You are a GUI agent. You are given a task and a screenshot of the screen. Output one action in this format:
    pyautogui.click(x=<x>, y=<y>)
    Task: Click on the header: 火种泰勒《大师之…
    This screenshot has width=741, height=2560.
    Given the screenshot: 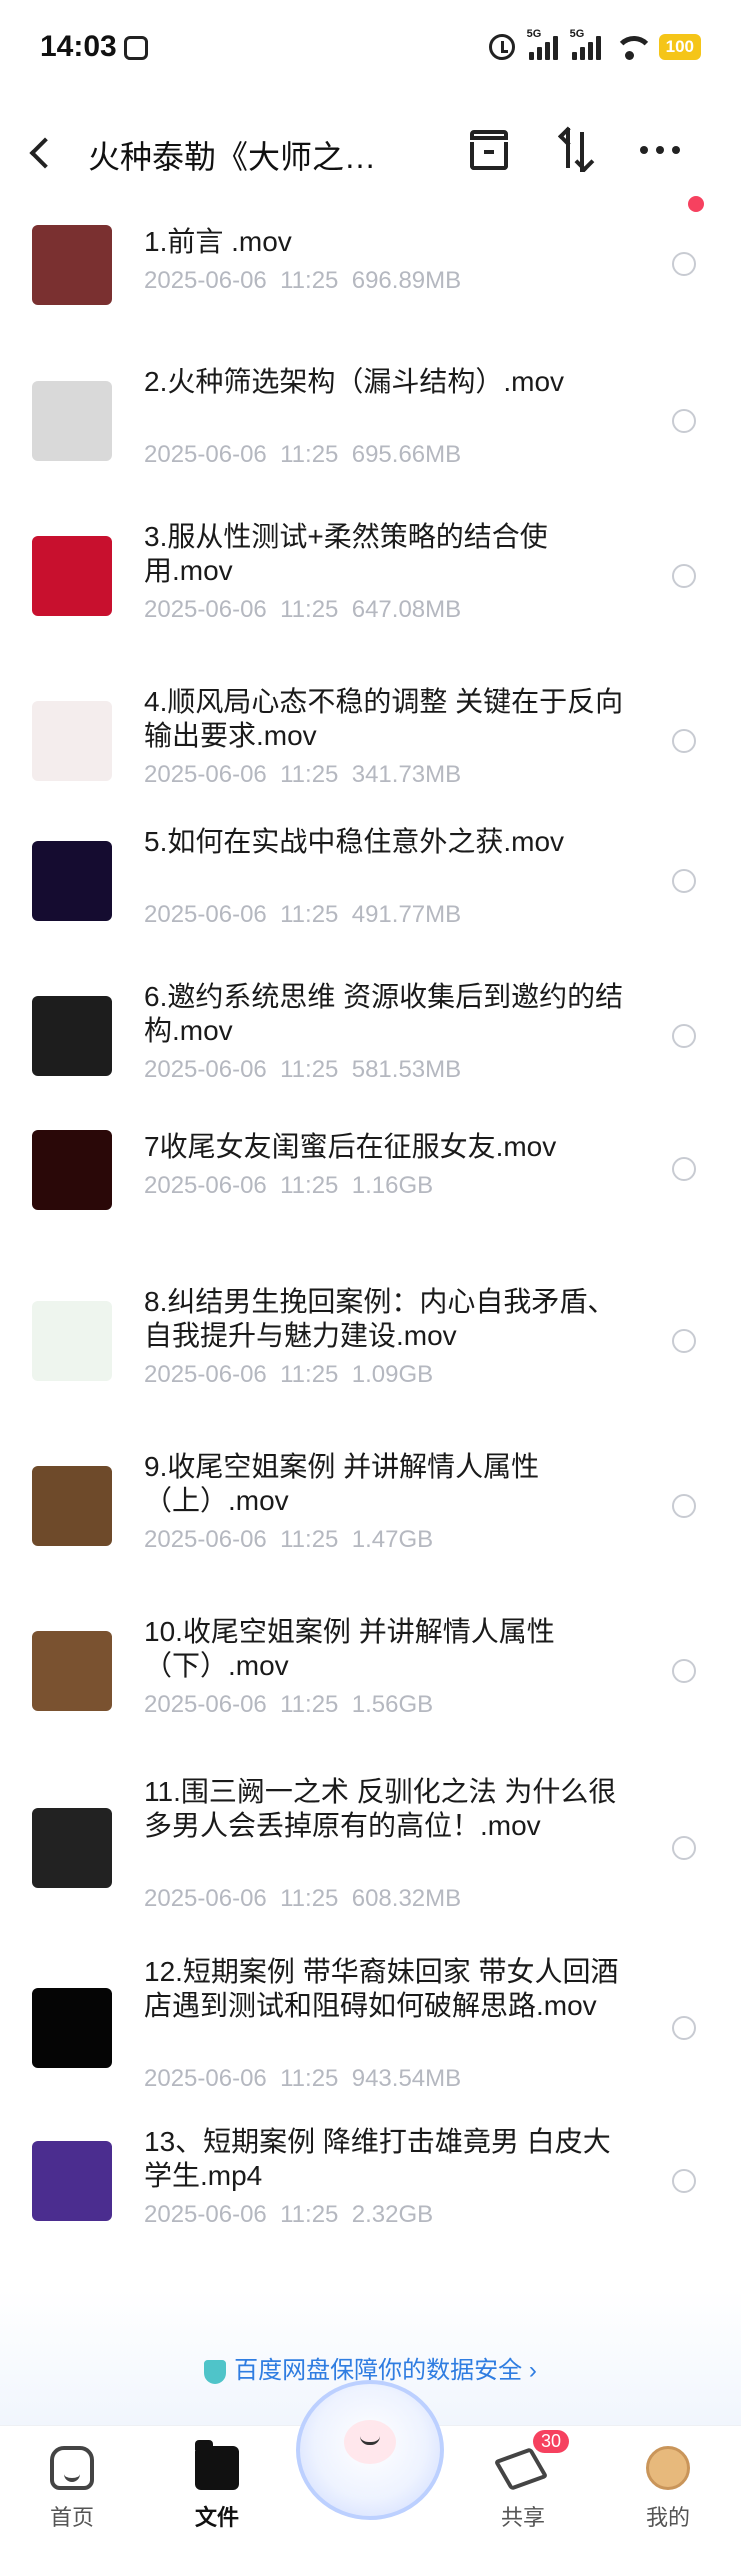 What is the action you would take?
    pyautogui.click(x=370, y=156)
    